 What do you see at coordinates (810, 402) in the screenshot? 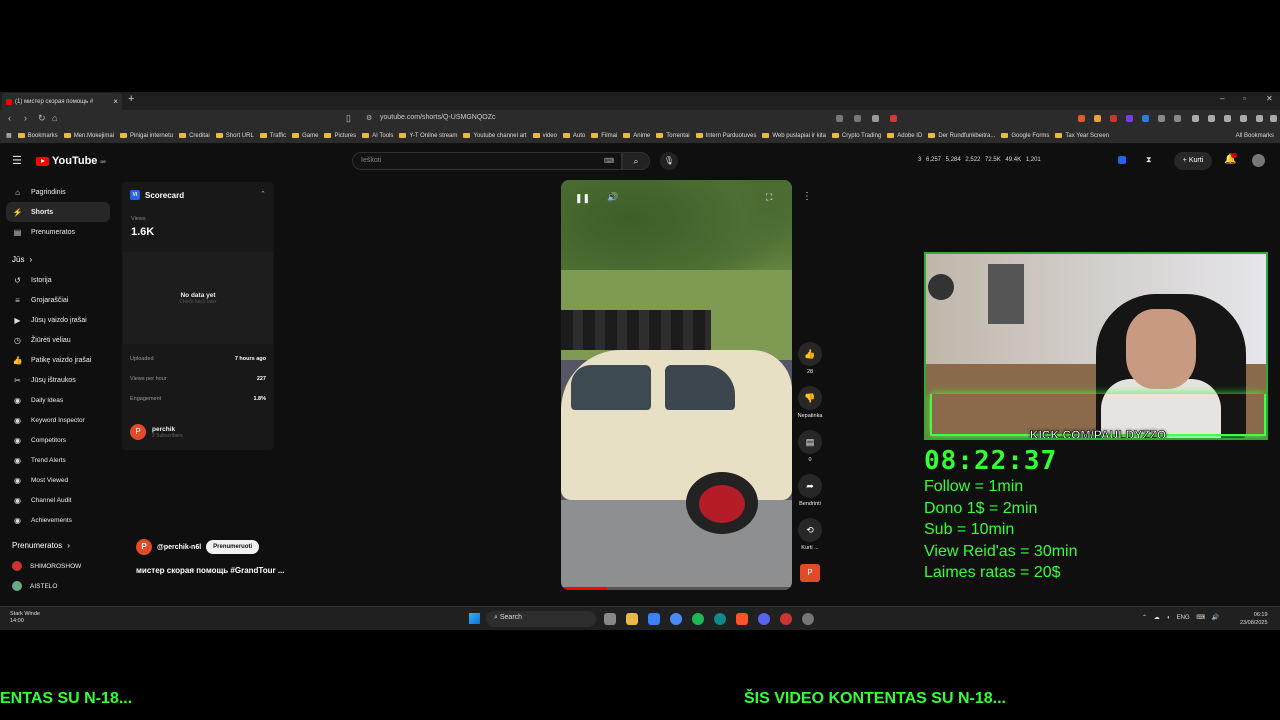
I see `action-dislike: 👎 Nepatinka` at bounding box center [810, 402].